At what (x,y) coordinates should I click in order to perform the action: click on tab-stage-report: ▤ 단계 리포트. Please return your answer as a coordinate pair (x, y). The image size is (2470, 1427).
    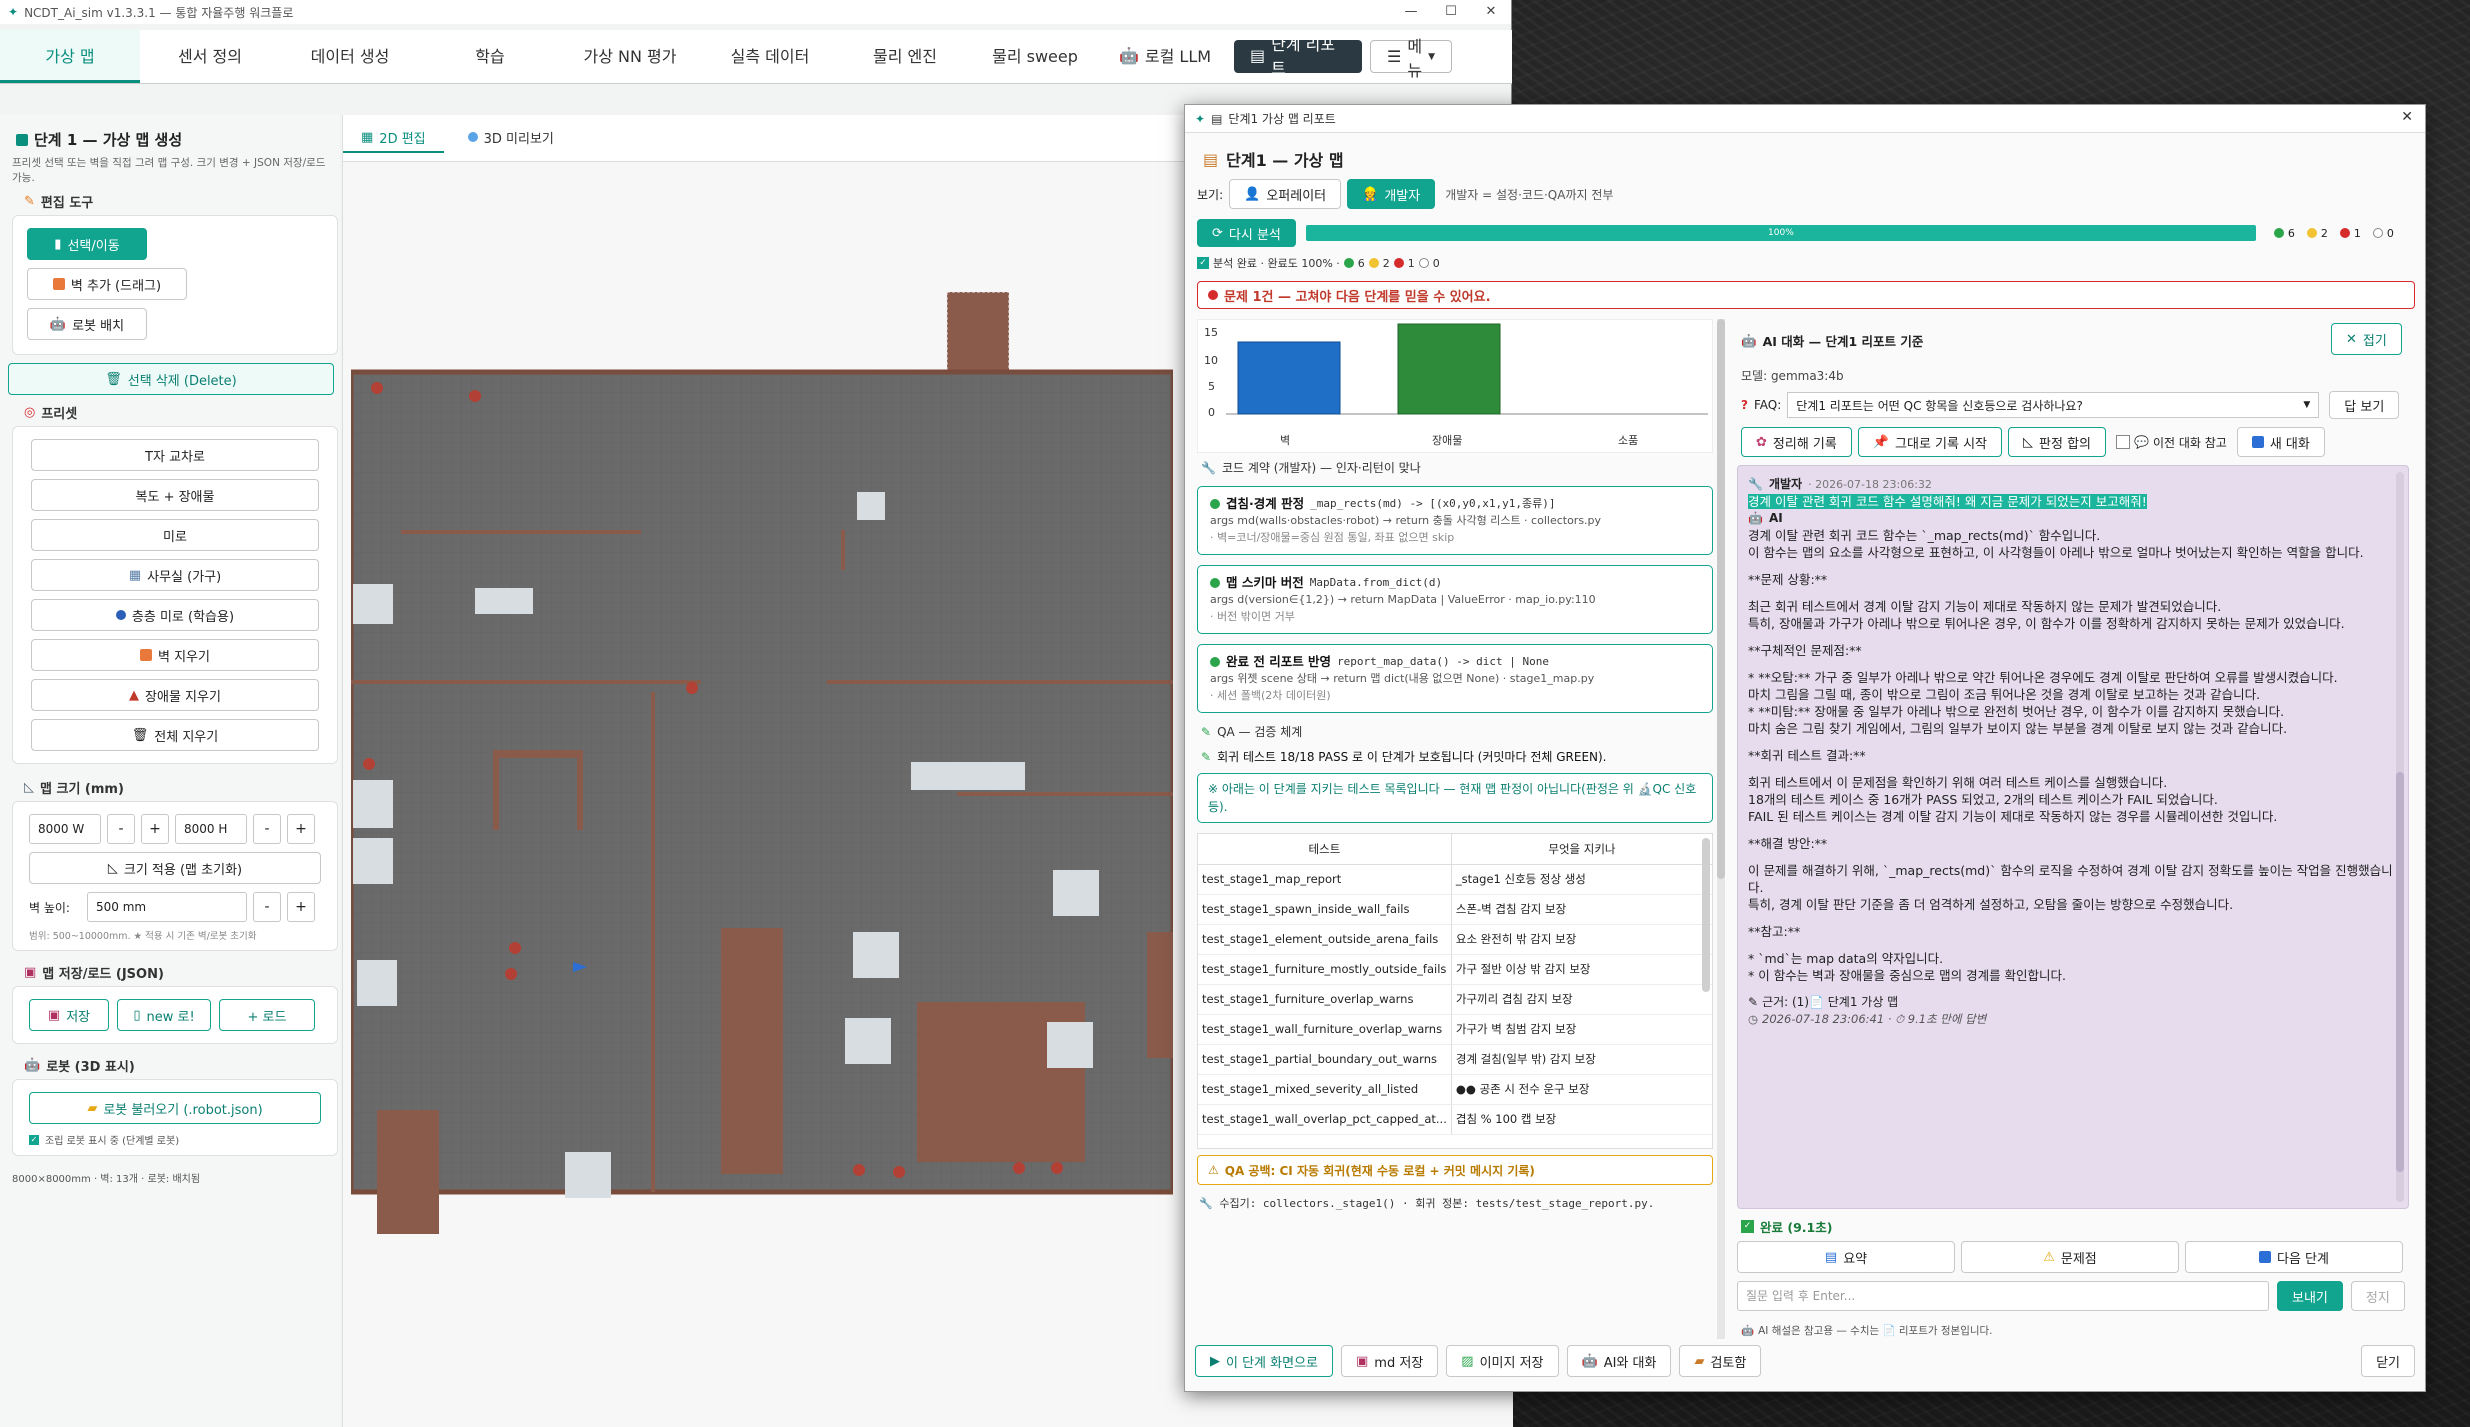
    Looking at the image, I should click on (1298, 56).